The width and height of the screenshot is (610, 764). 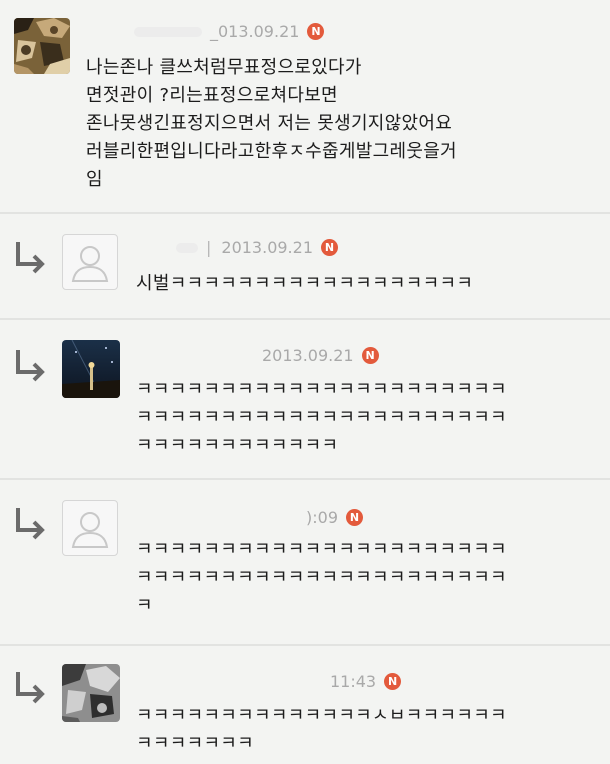 I want to click on comment-meta: | 2013.09.21 N, so click(x=257, y=247).